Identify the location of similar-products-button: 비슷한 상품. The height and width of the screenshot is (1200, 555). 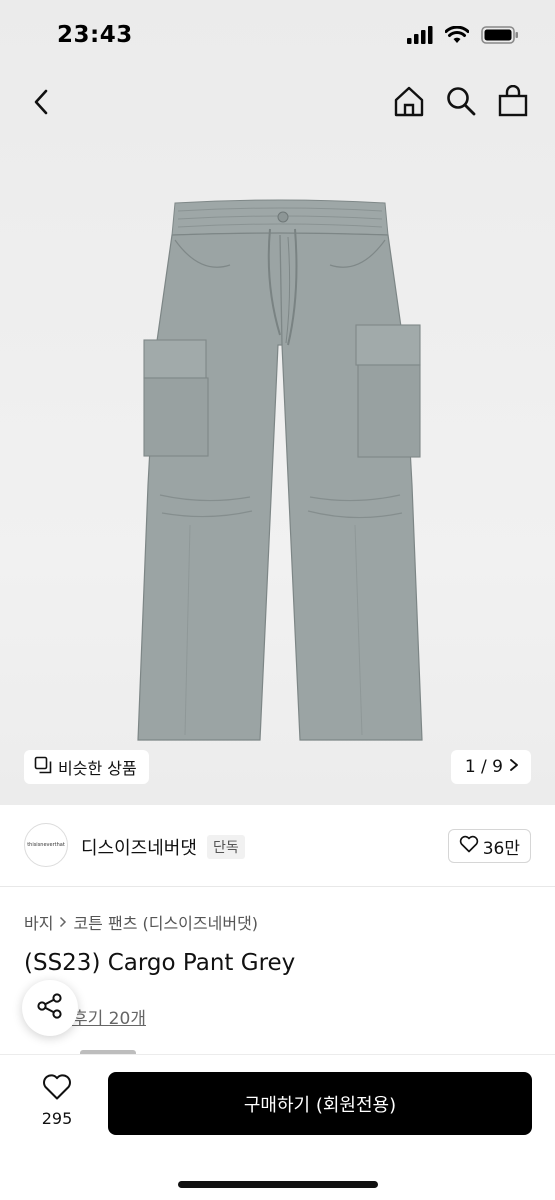
(86, 767).